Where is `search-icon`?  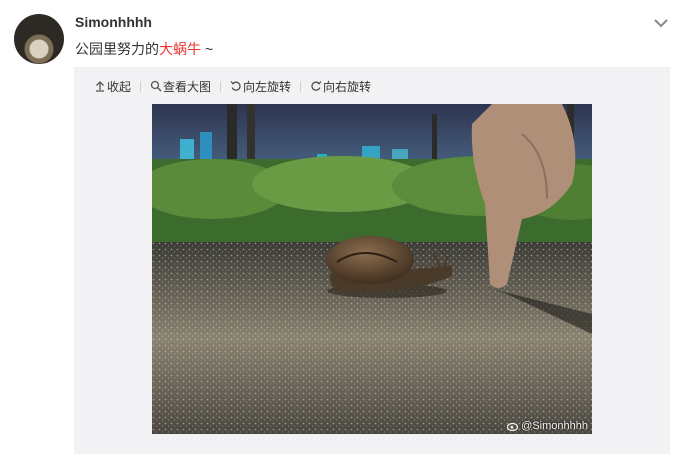 search-icon is located at coordinates (156, 86).